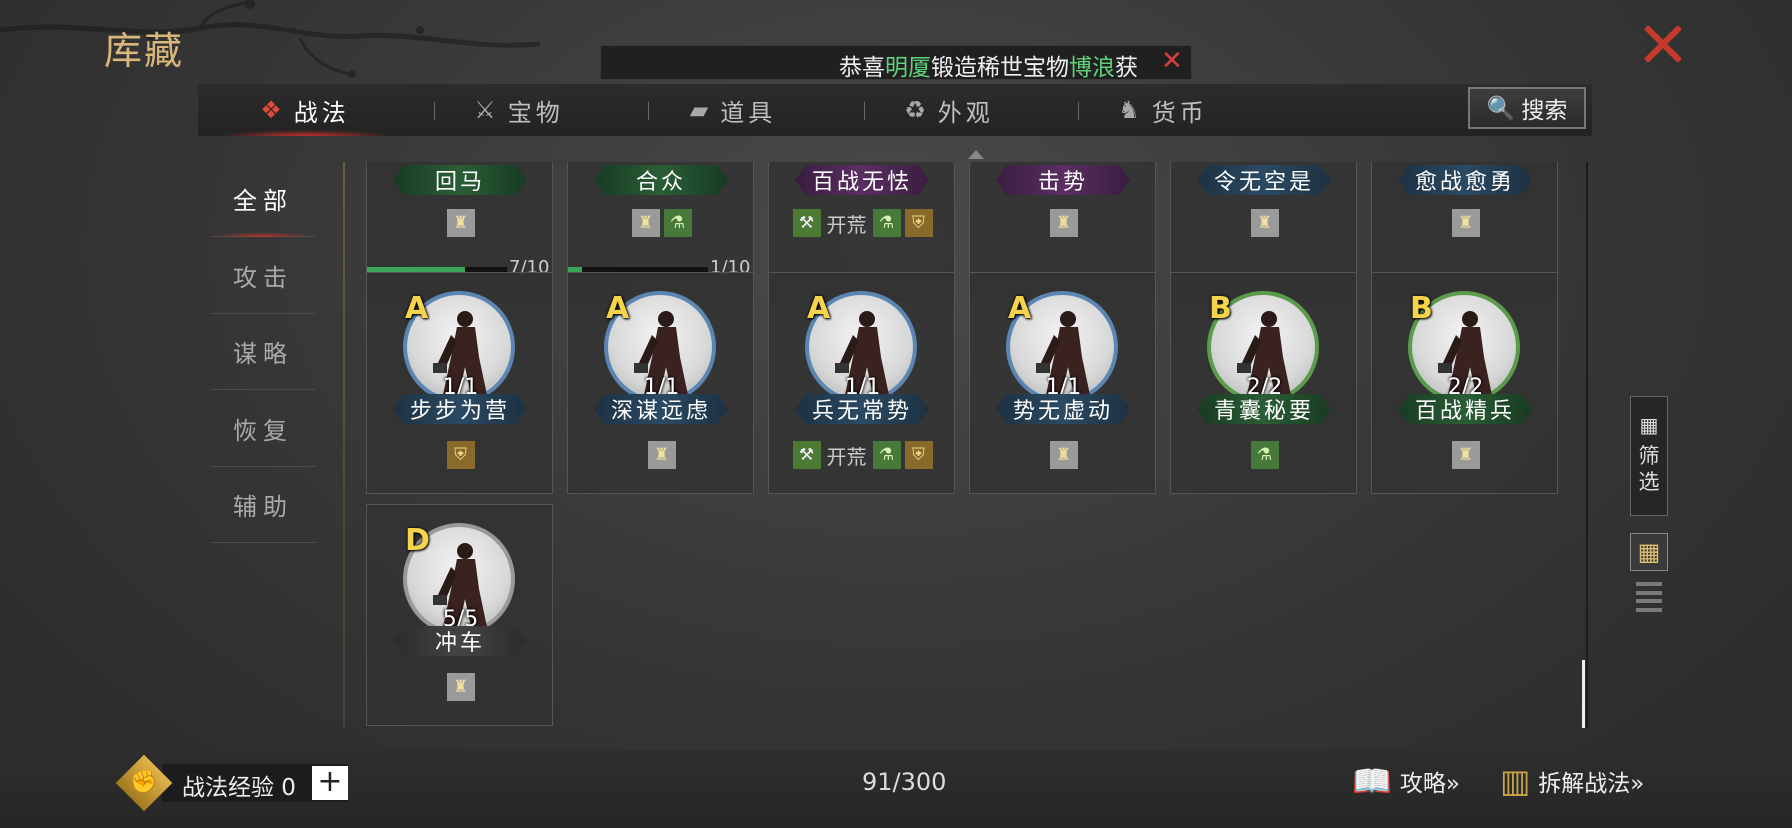 This screenshot has width=1792, height=828. I want to click on axe-icon: ⚒, so click(806, 455).